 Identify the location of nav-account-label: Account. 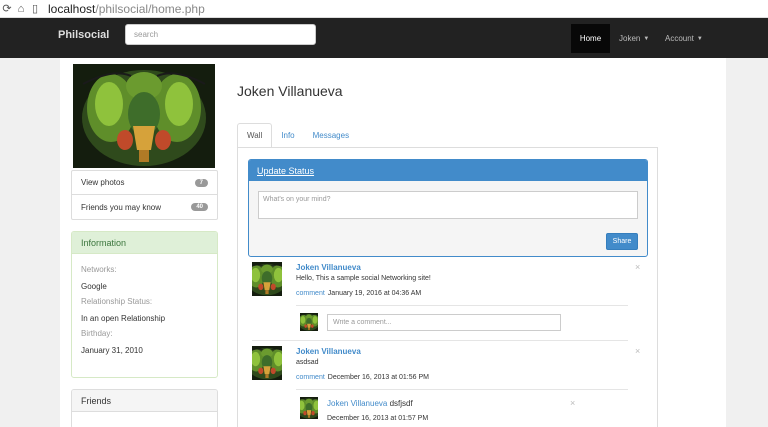
(679, 38).